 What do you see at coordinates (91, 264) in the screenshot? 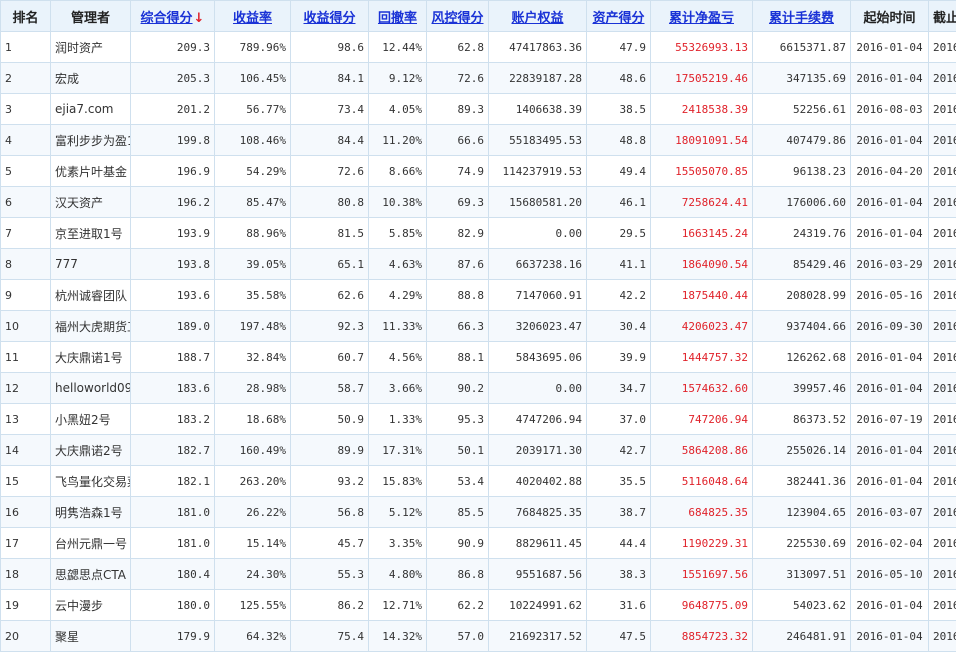
I see `cell-manager: 777` at bounding box center [91, 264].